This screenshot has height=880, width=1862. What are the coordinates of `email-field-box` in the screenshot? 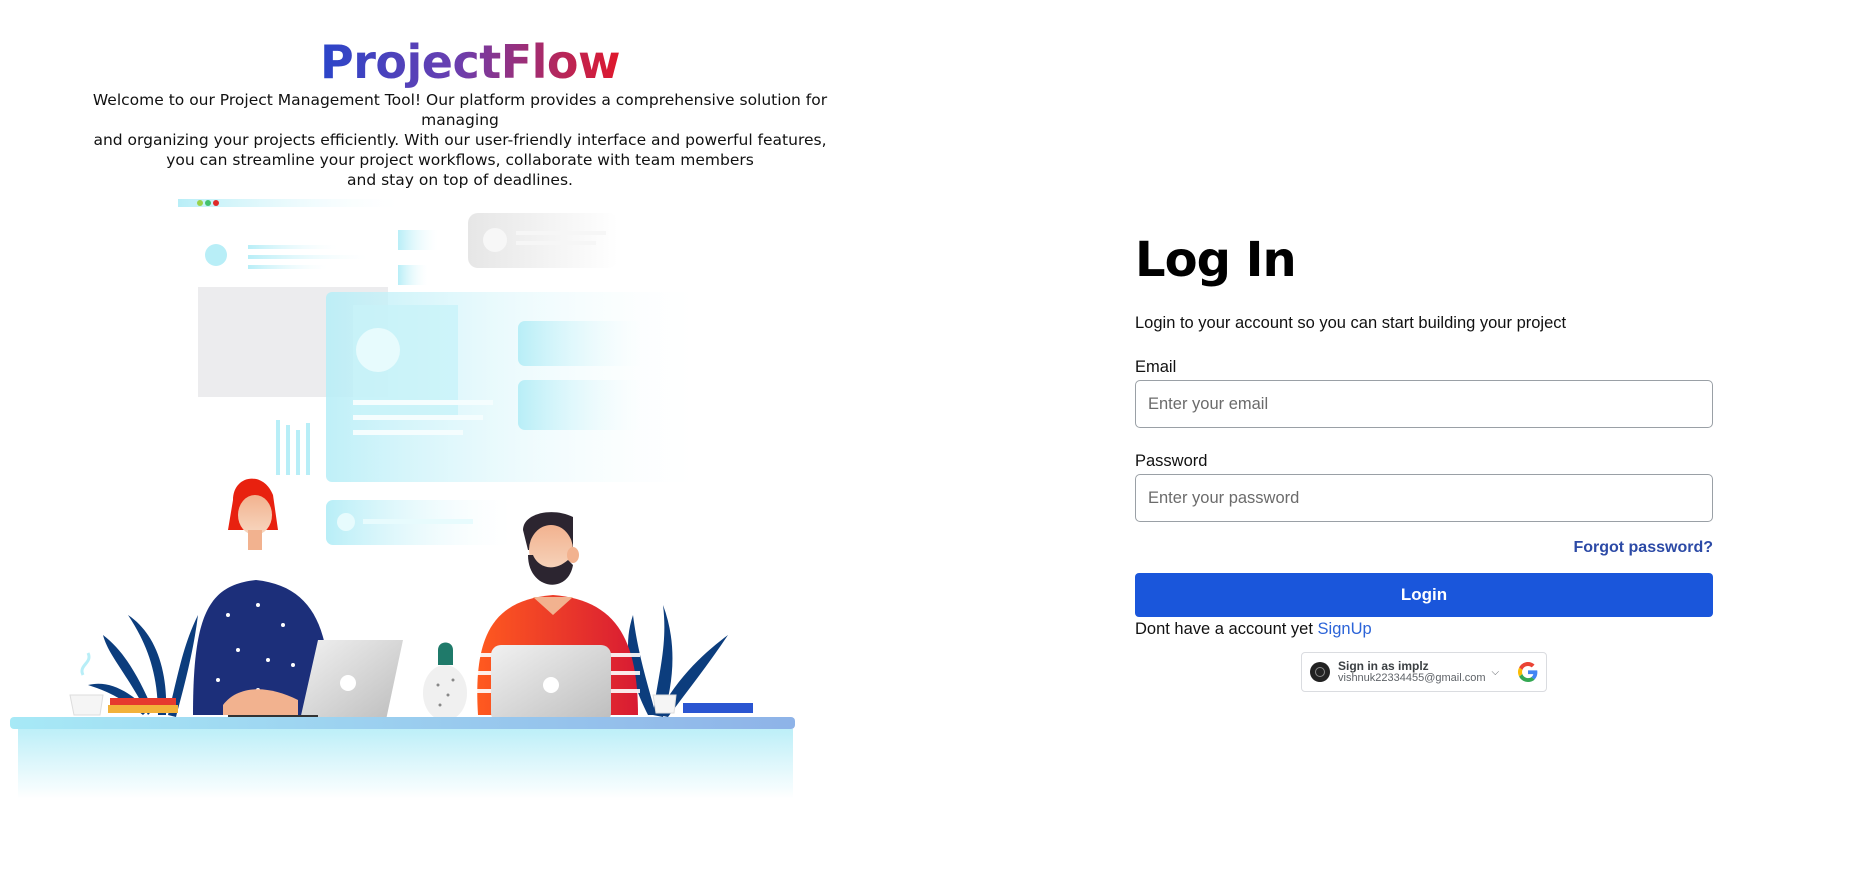 It's located at (1424, 404).